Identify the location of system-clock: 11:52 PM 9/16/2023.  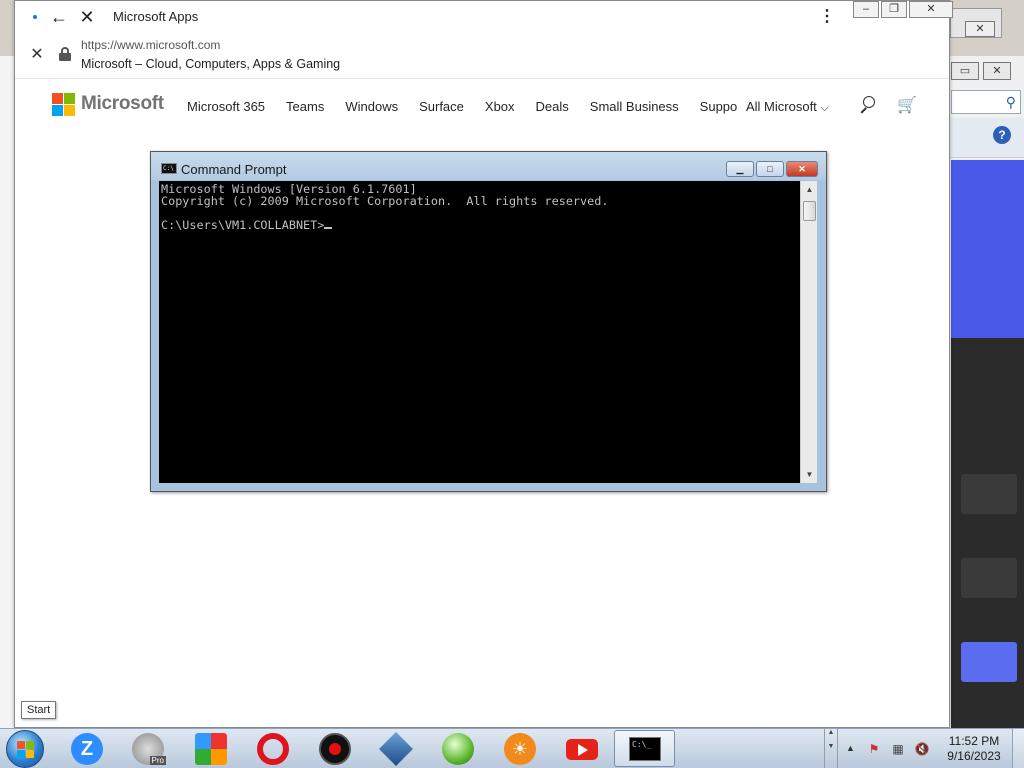
(974, 749).